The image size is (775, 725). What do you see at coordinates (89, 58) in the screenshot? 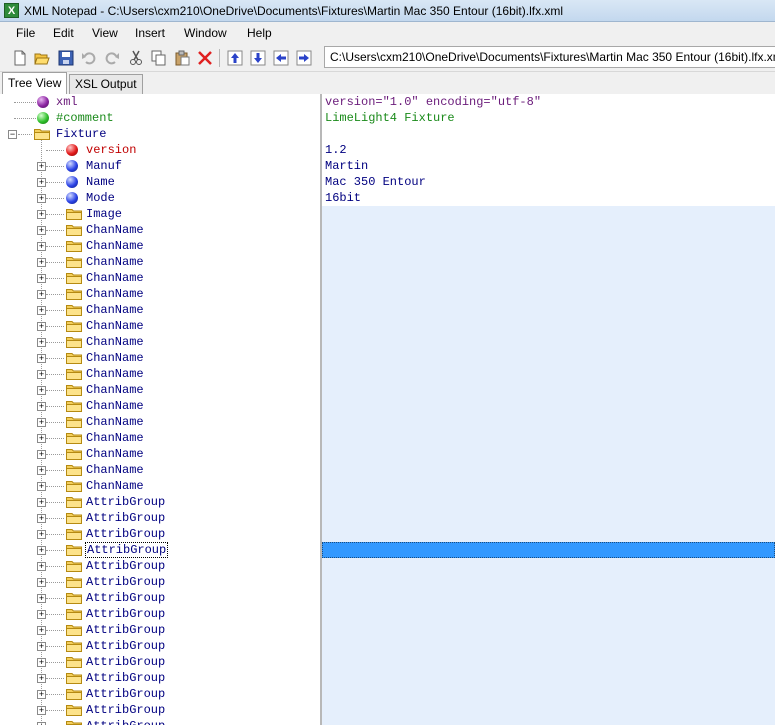
I see `undo-icon` at bounding box center [89, 58].